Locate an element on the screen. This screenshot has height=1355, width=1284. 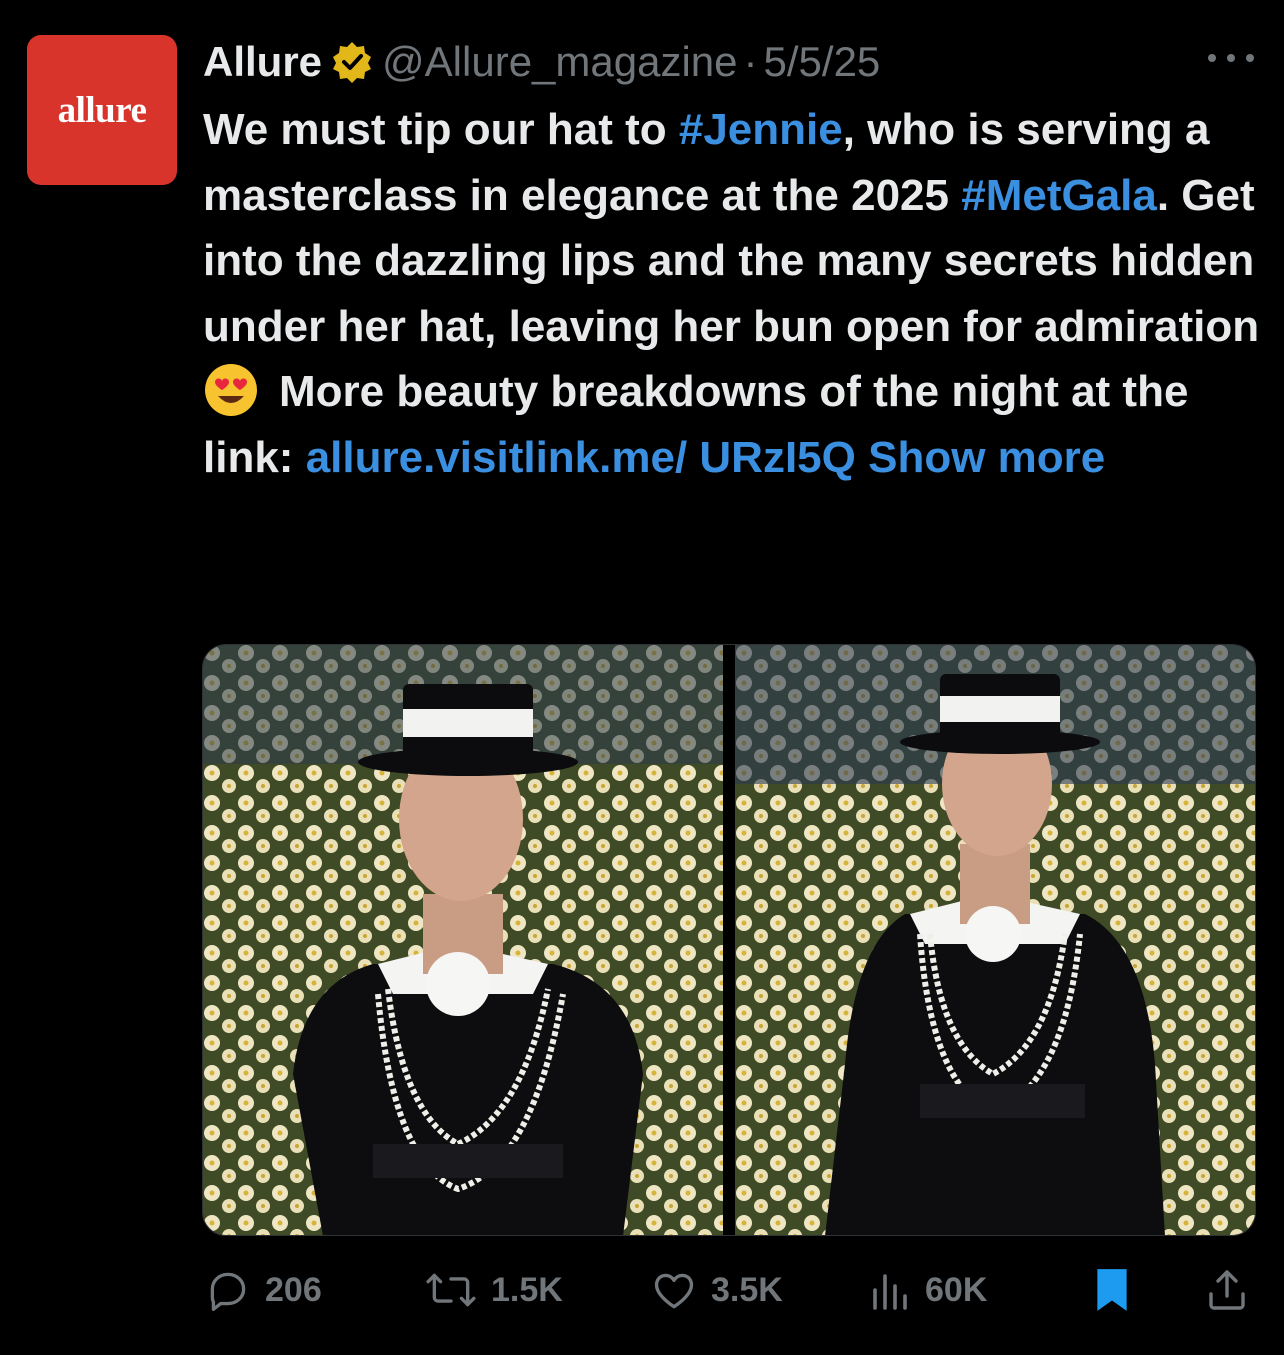
tweet-header: Allure @Allure_magazine · 5/5/25 is located at coordinates (541, 62).